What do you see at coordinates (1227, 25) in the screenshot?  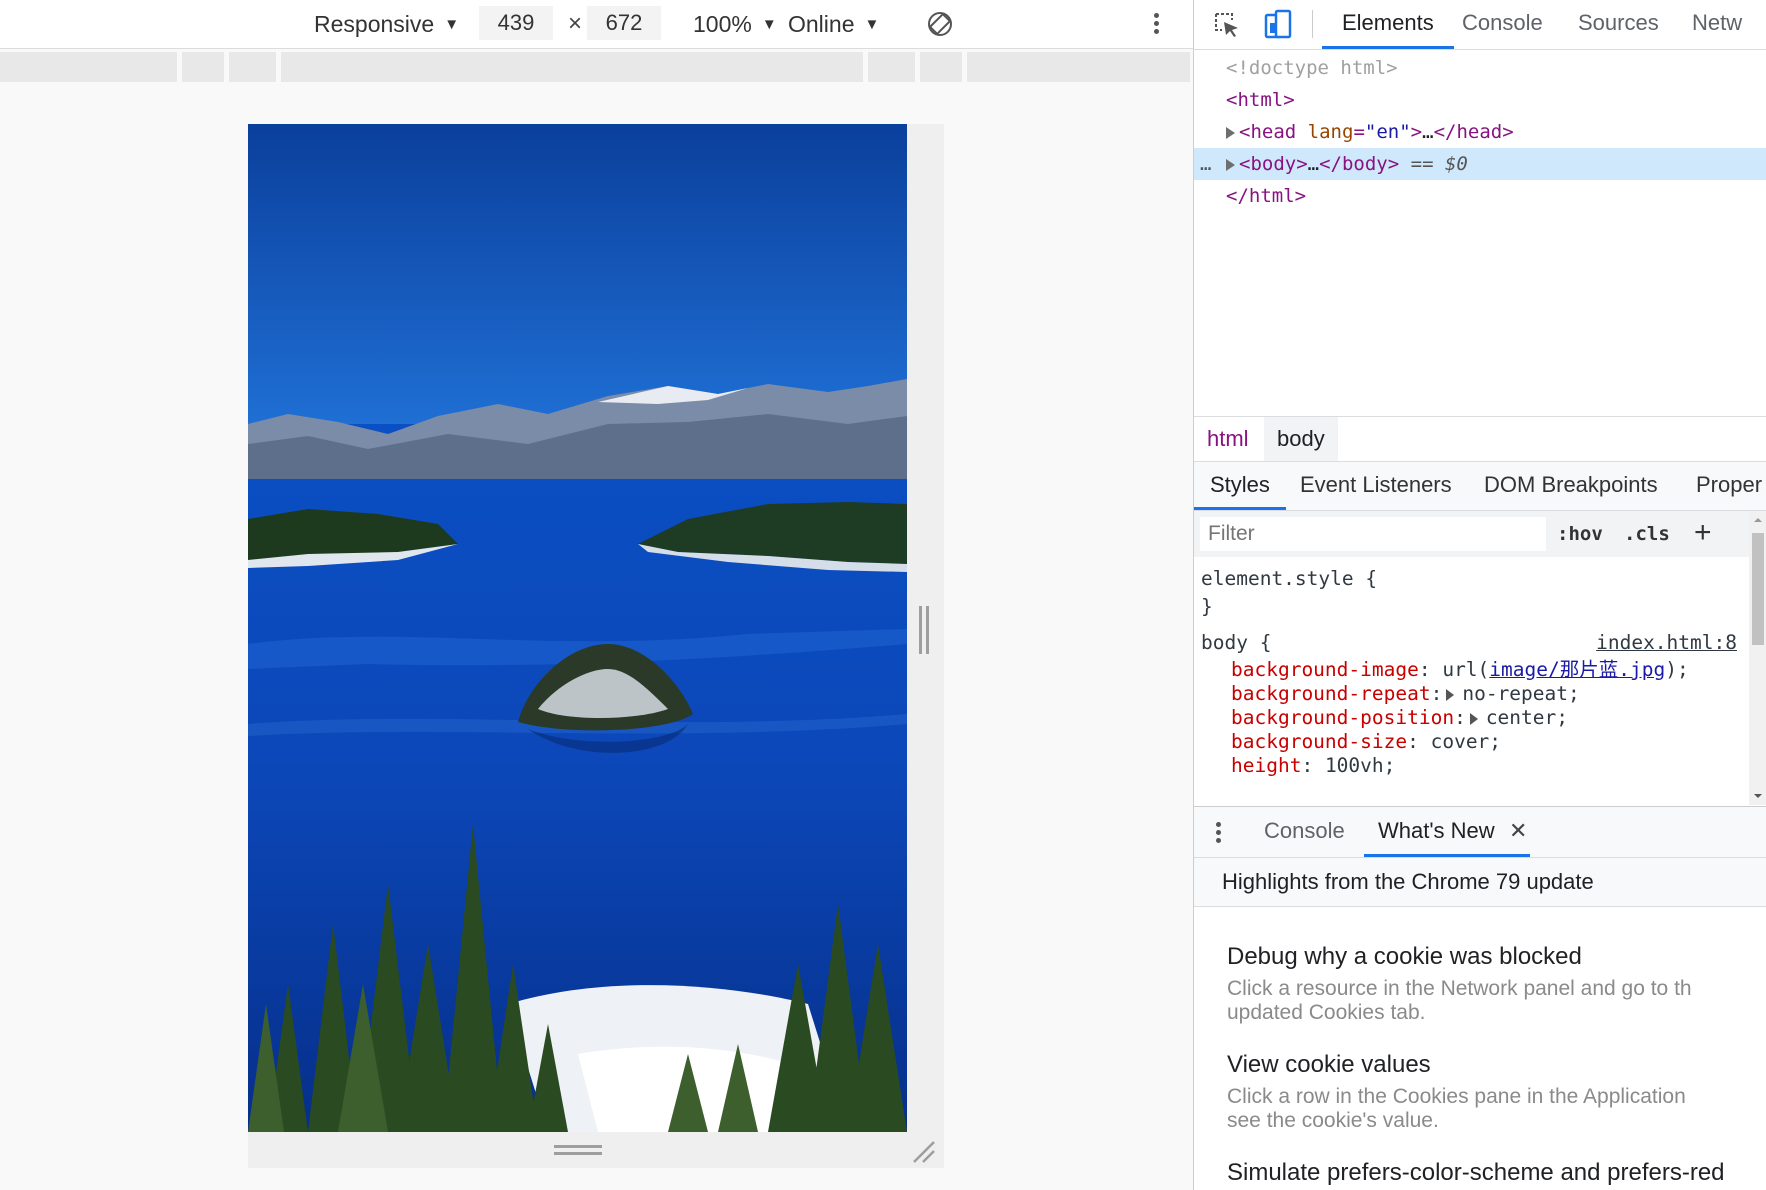 I see `inspect-element-icon` at bounding box center [1227, 25].